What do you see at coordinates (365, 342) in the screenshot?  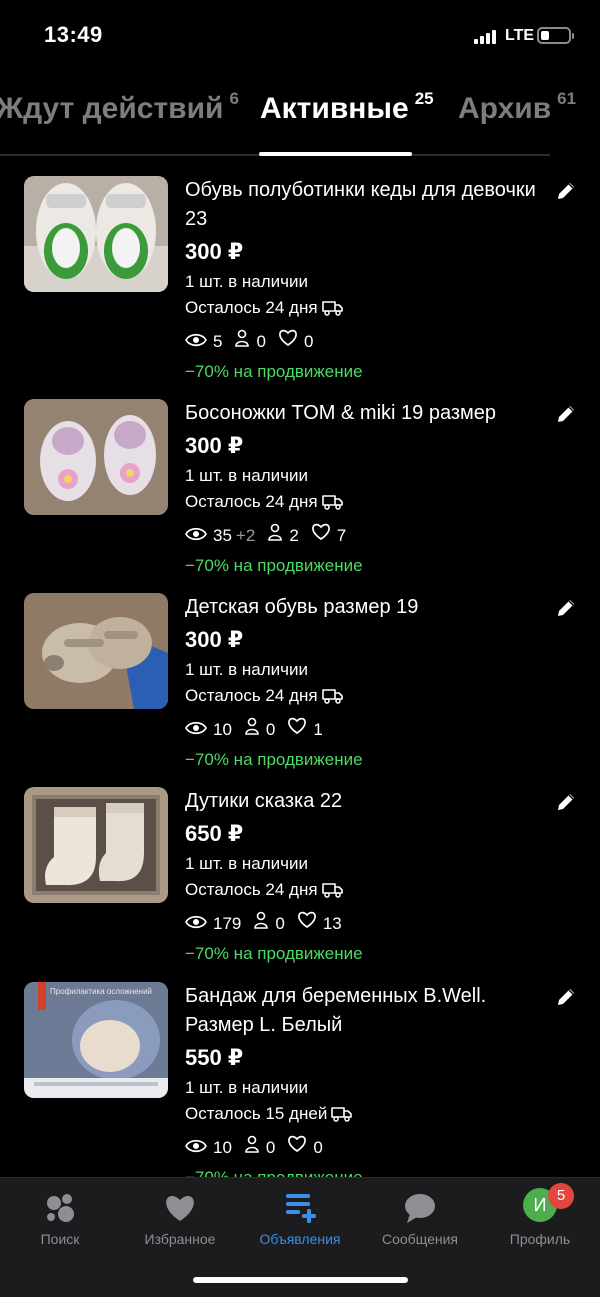 I see `listing-stats: 5 0 0` at bounding box center [365, 342].